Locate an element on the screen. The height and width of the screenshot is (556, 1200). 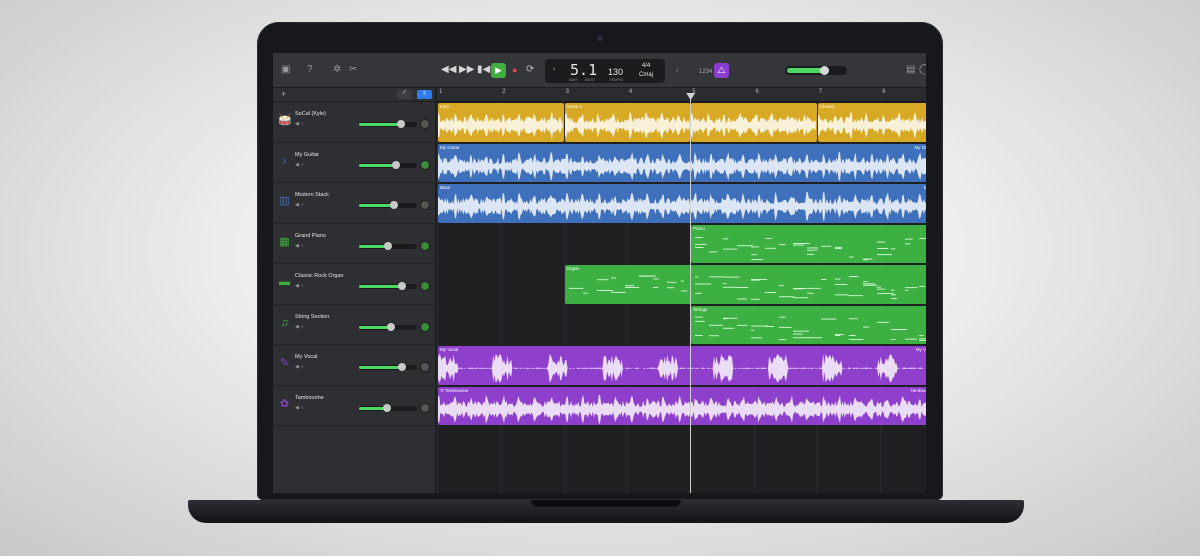
library-icon: ▣ is located at coordinates (285, 70).